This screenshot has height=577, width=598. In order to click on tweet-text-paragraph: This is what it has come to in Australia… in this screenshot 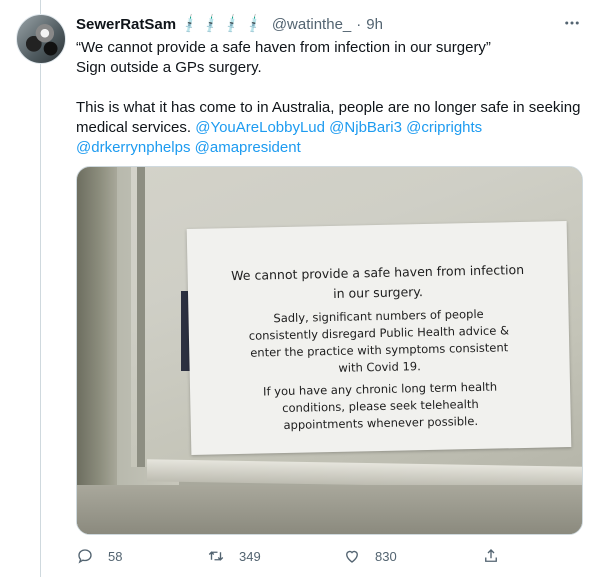, I will do `click(331, 128)`.